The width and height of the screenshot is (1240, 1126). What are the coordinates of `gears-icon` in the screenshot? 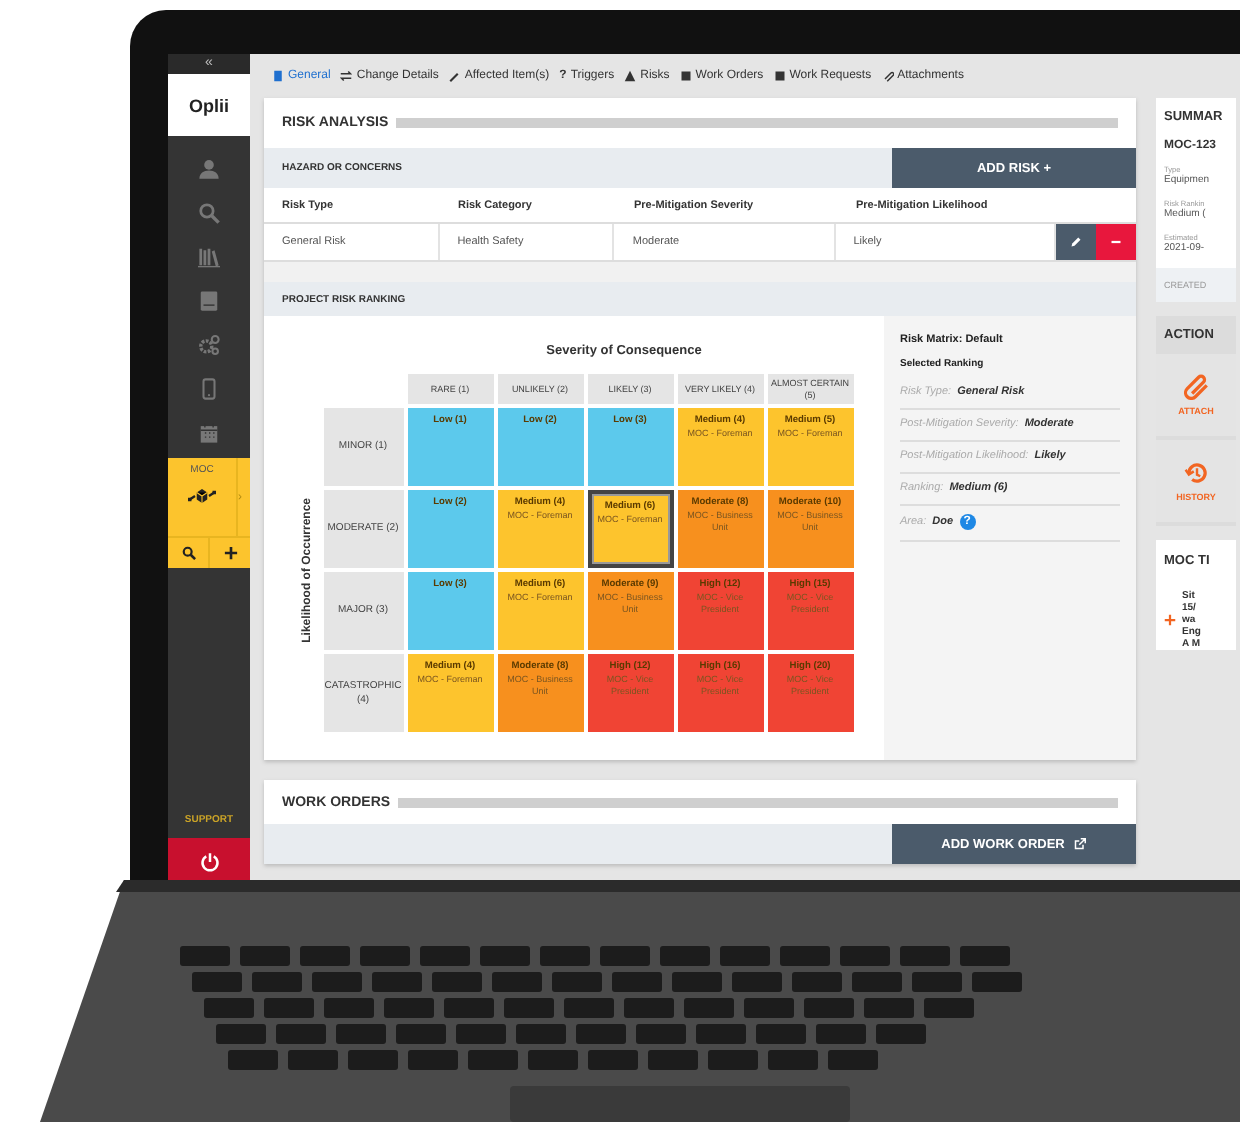 It's located at (209, 344).